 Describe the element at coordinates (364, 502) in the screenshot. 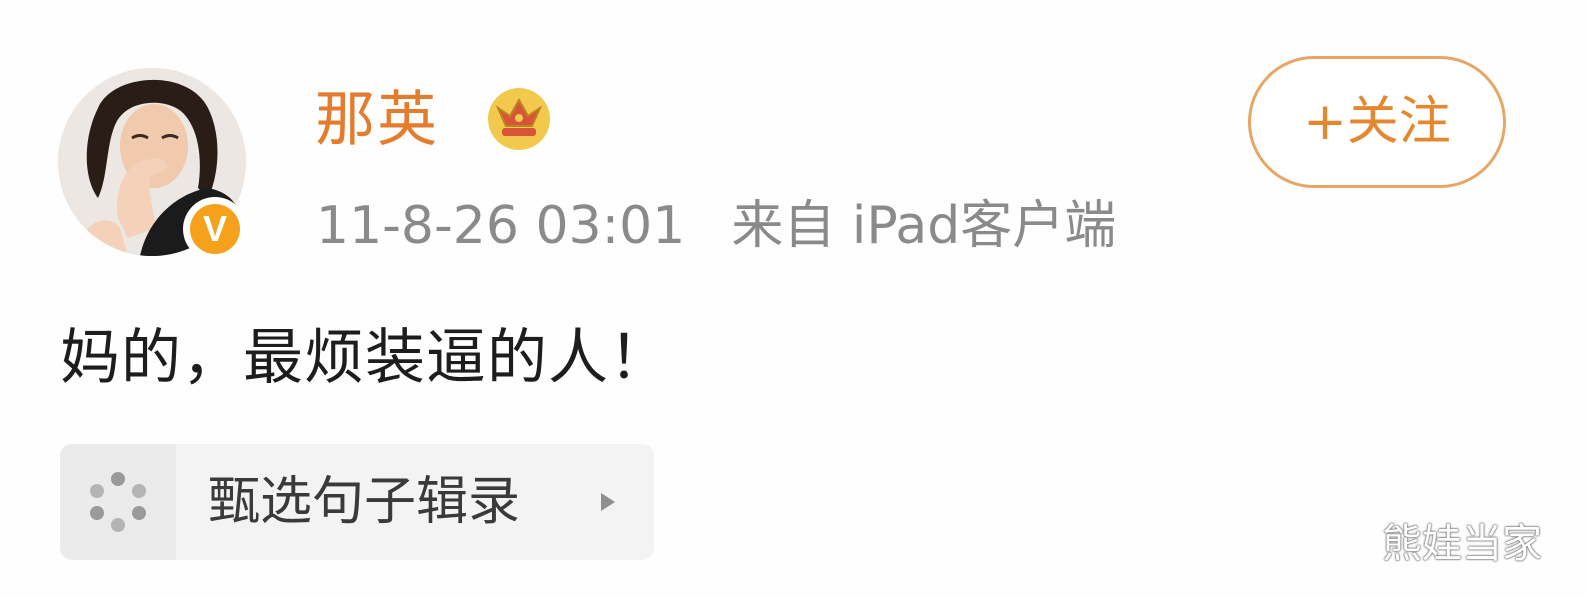

I see `attachment-label: 甄选句子辑录` at that location.